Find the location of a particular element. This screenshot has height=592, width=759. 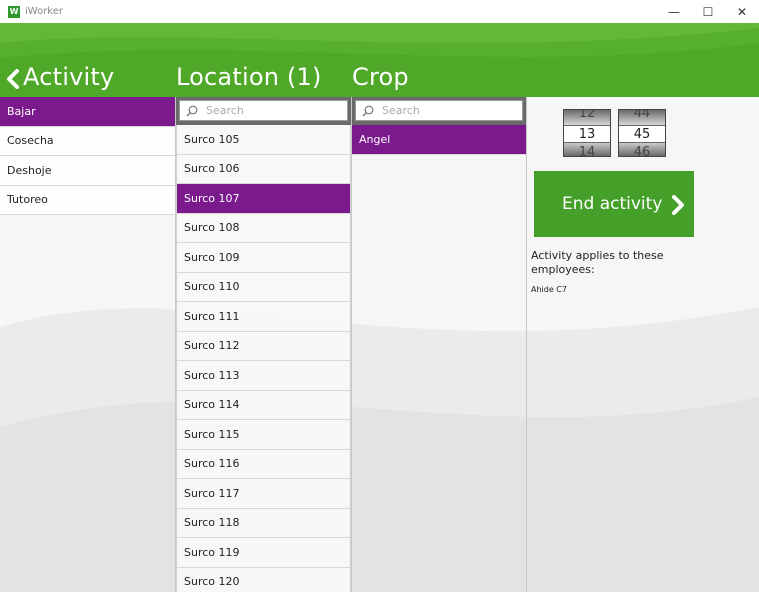

end-activity-label: End activity is located at coordinates (612, 204).